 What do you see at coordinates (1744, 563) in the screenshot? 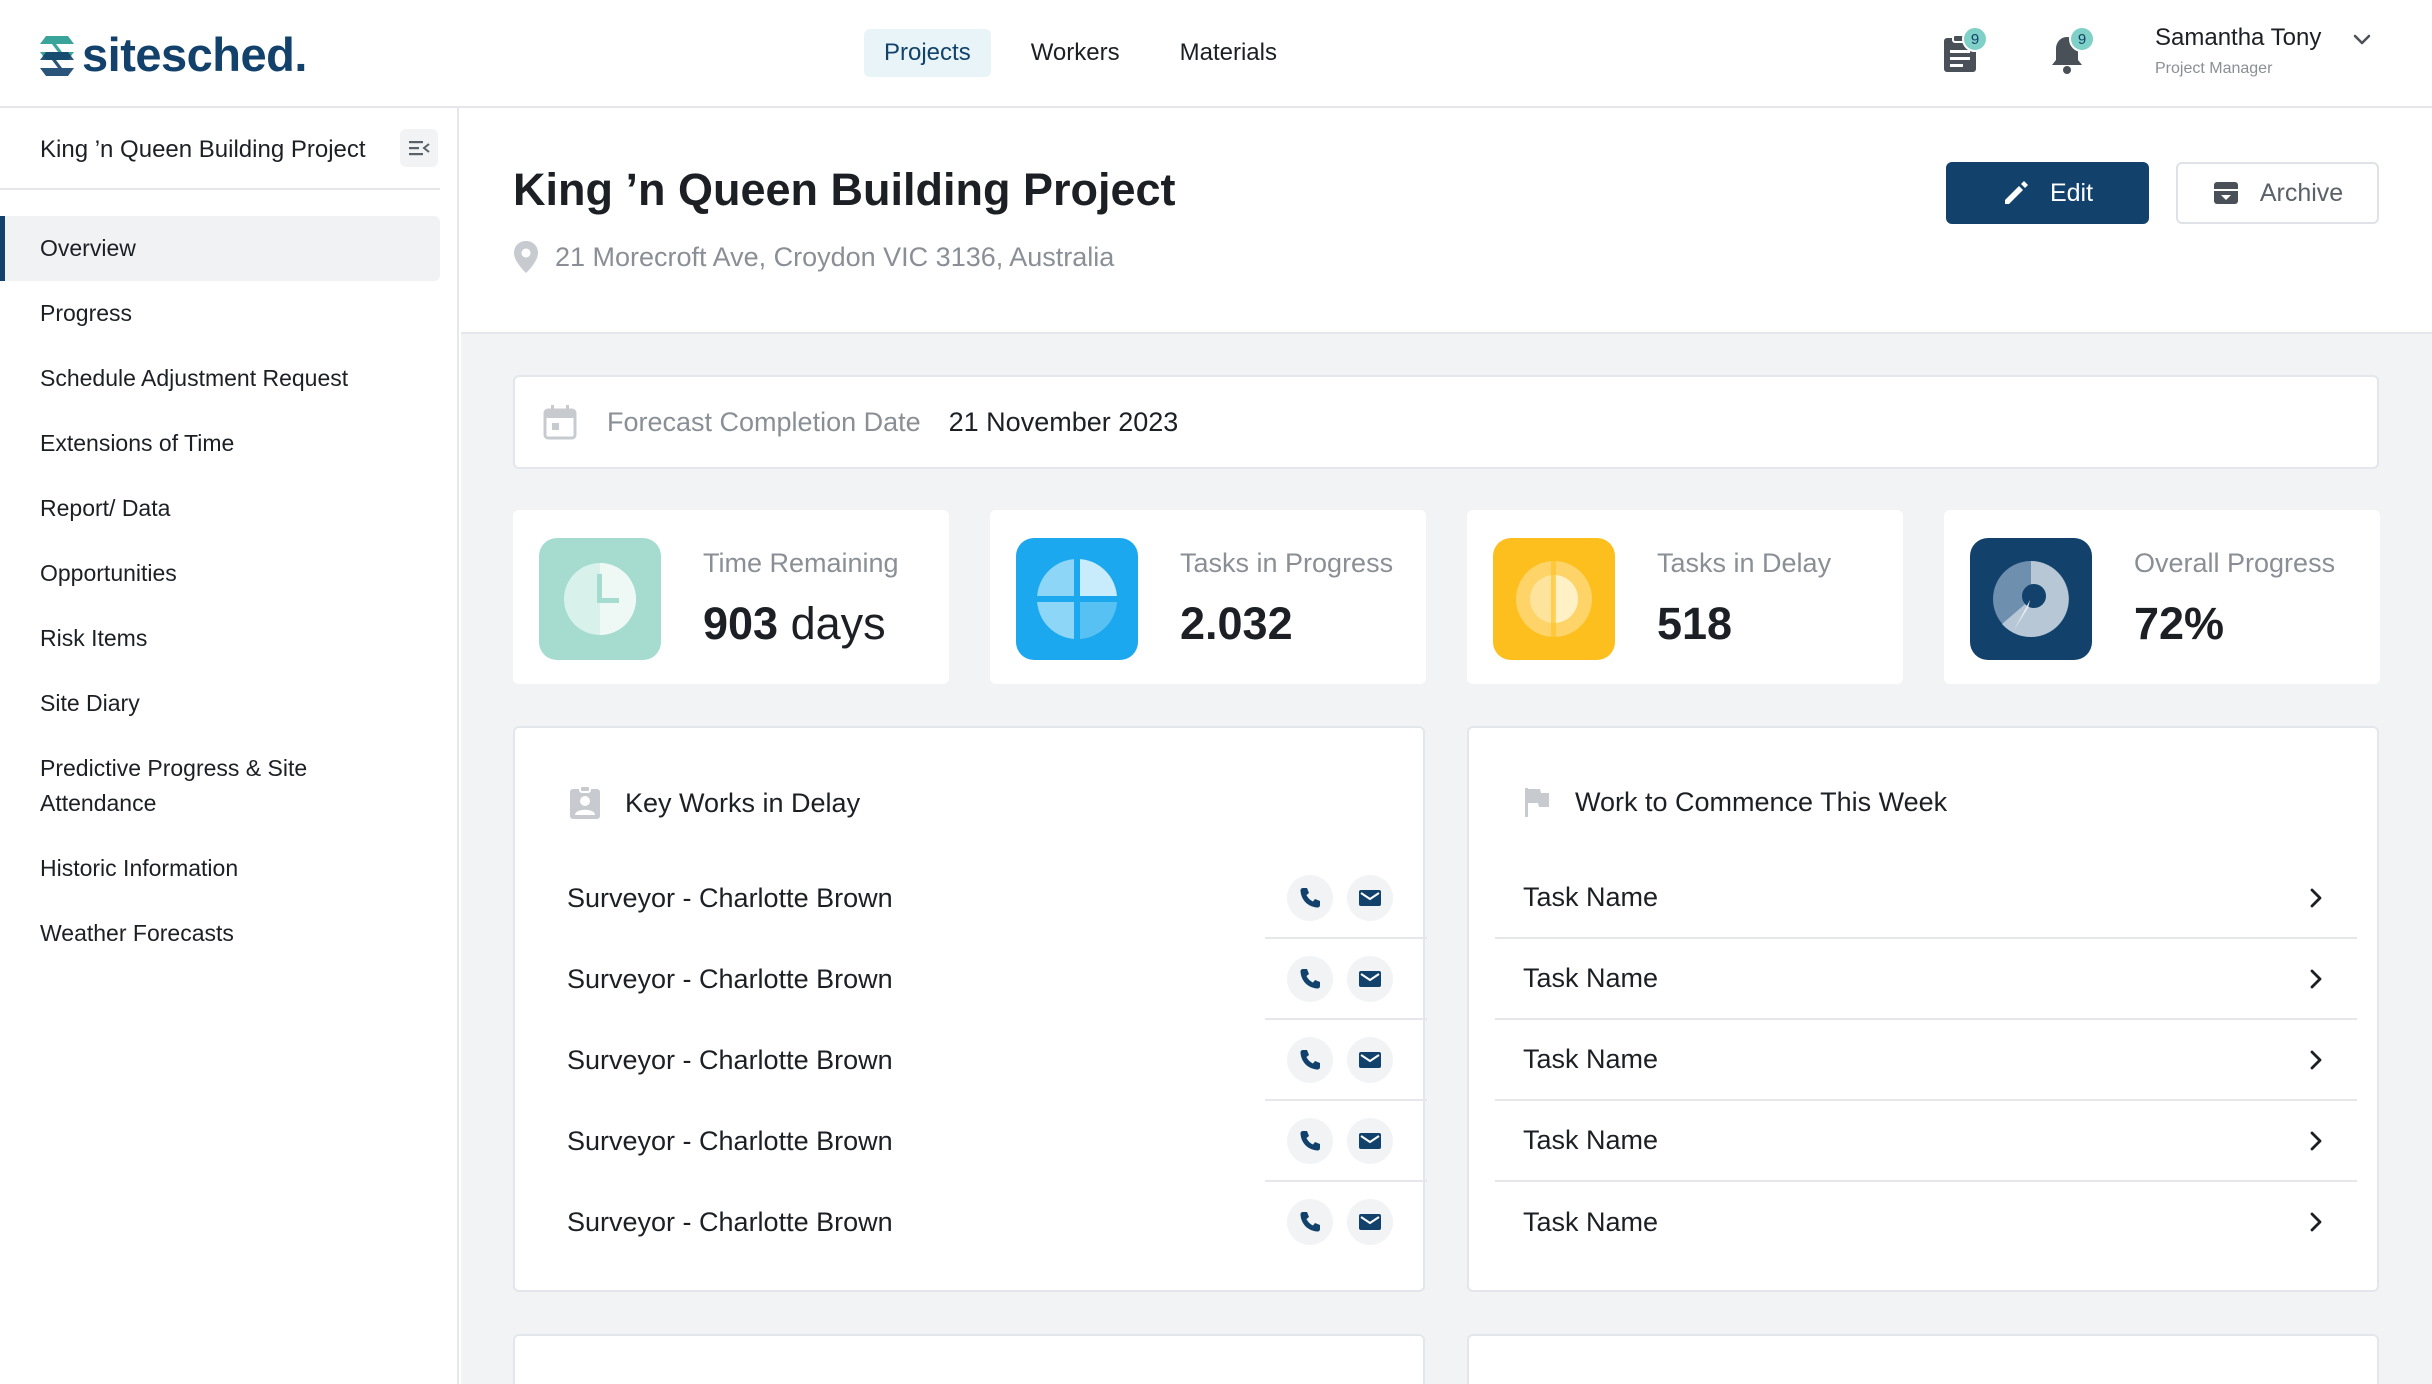
I see `stat-label: Tasks in Delay` at bounding box center [1744, 563].